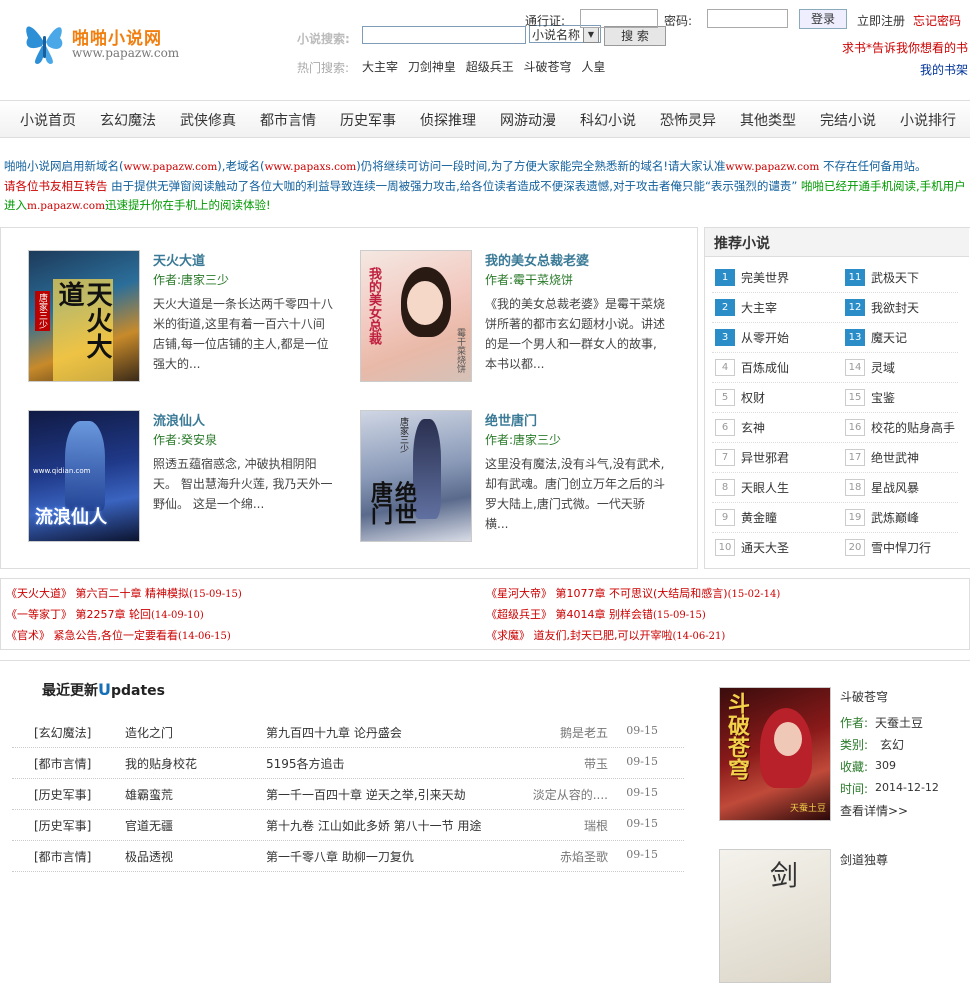 Image resolution: width=970 pixels, height=983 pixels. I want to click on recommend-book-link: 百炼成仙, so click(765, 367).